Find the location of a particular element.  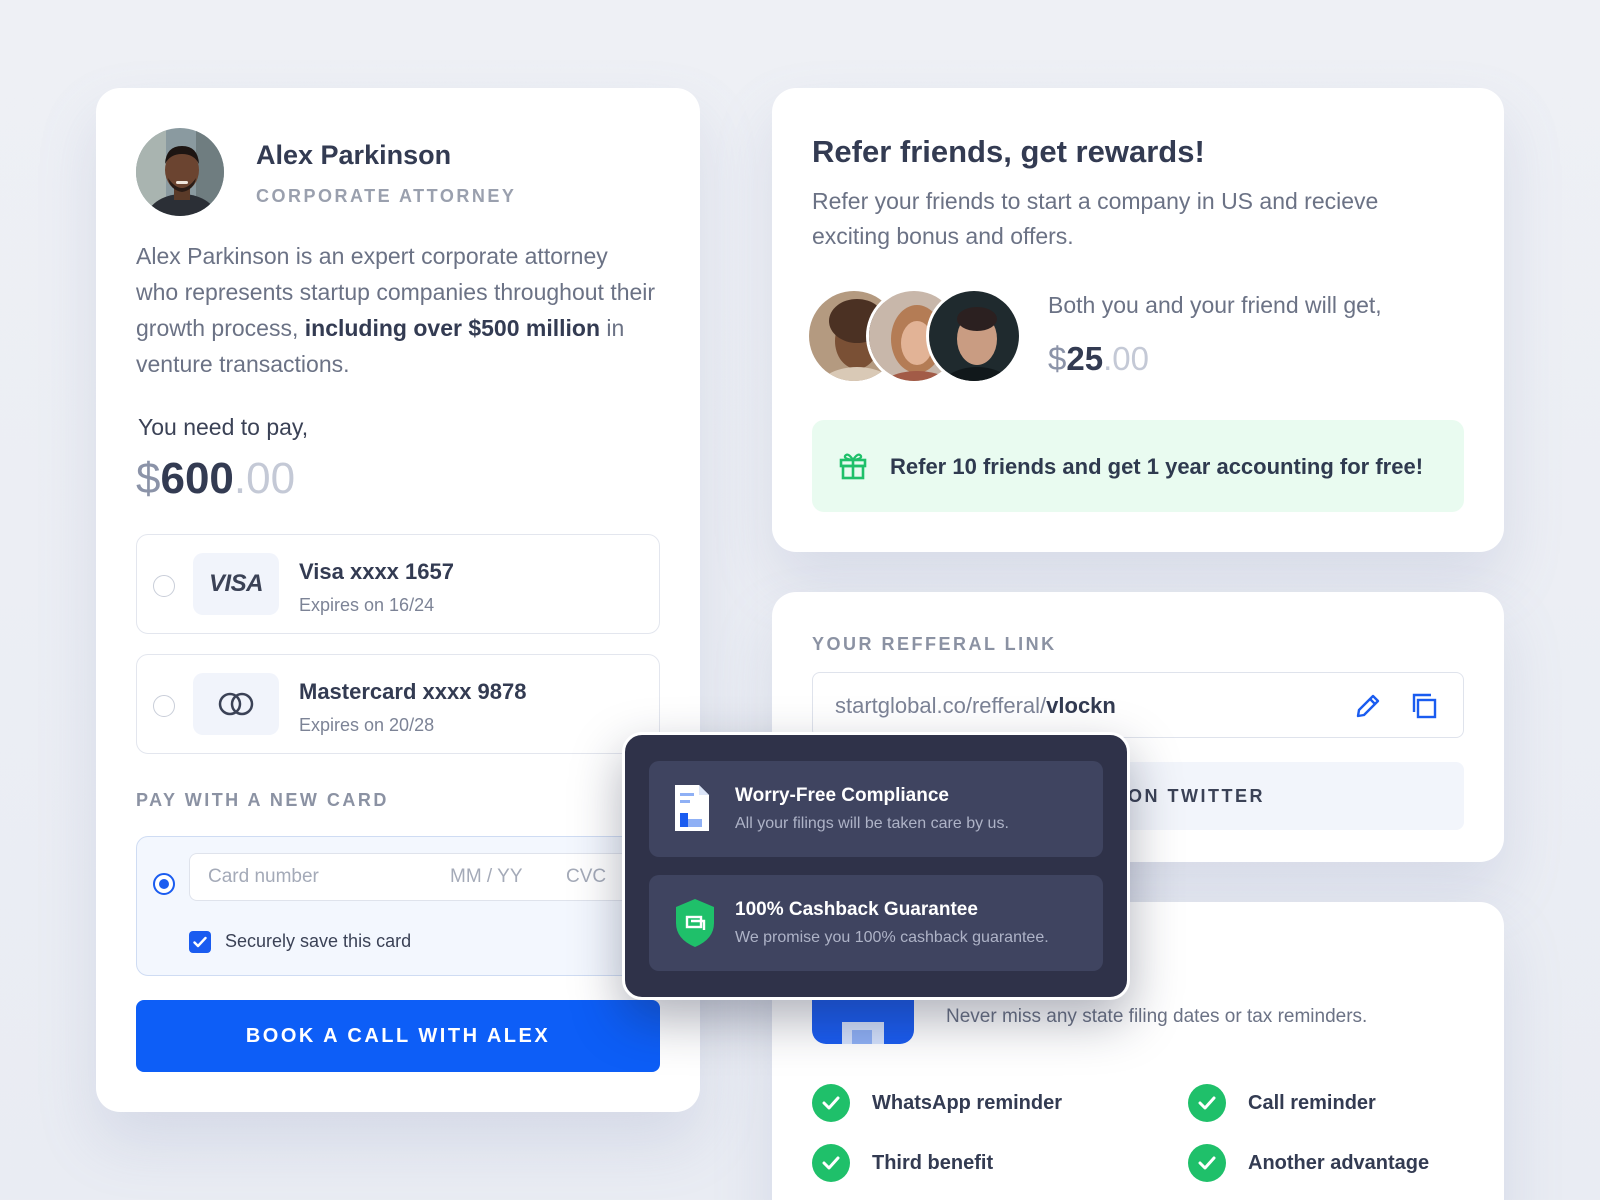

feature-label: Another advantage is located at coordinates (1339, 1162).